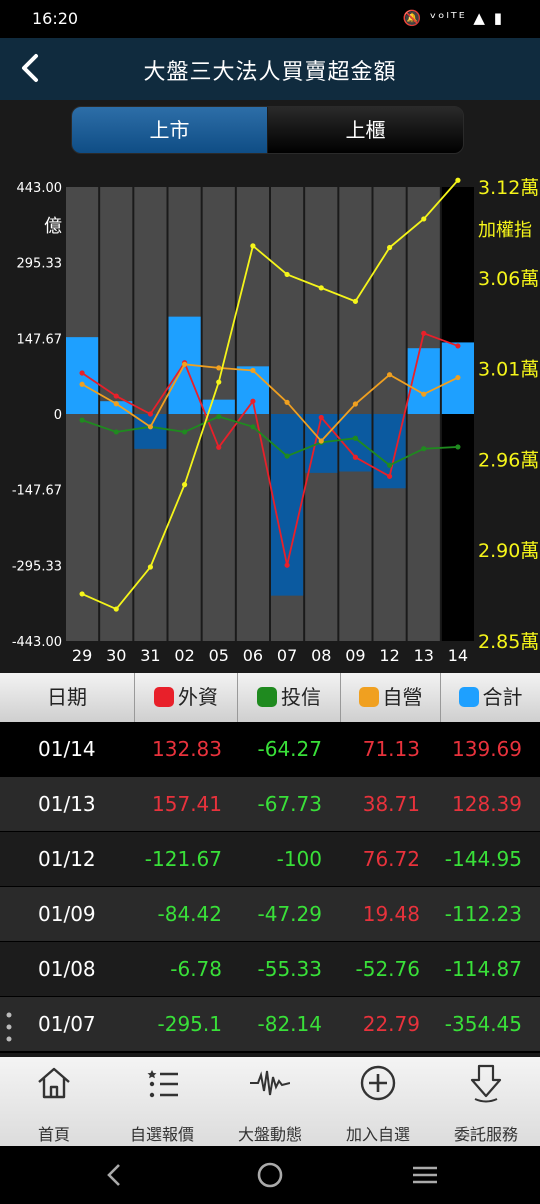  What do you see at coordinates (365, 130) in the screenshot?
I see `segment-otc: 上櫃` at bounding box center [365, 130].